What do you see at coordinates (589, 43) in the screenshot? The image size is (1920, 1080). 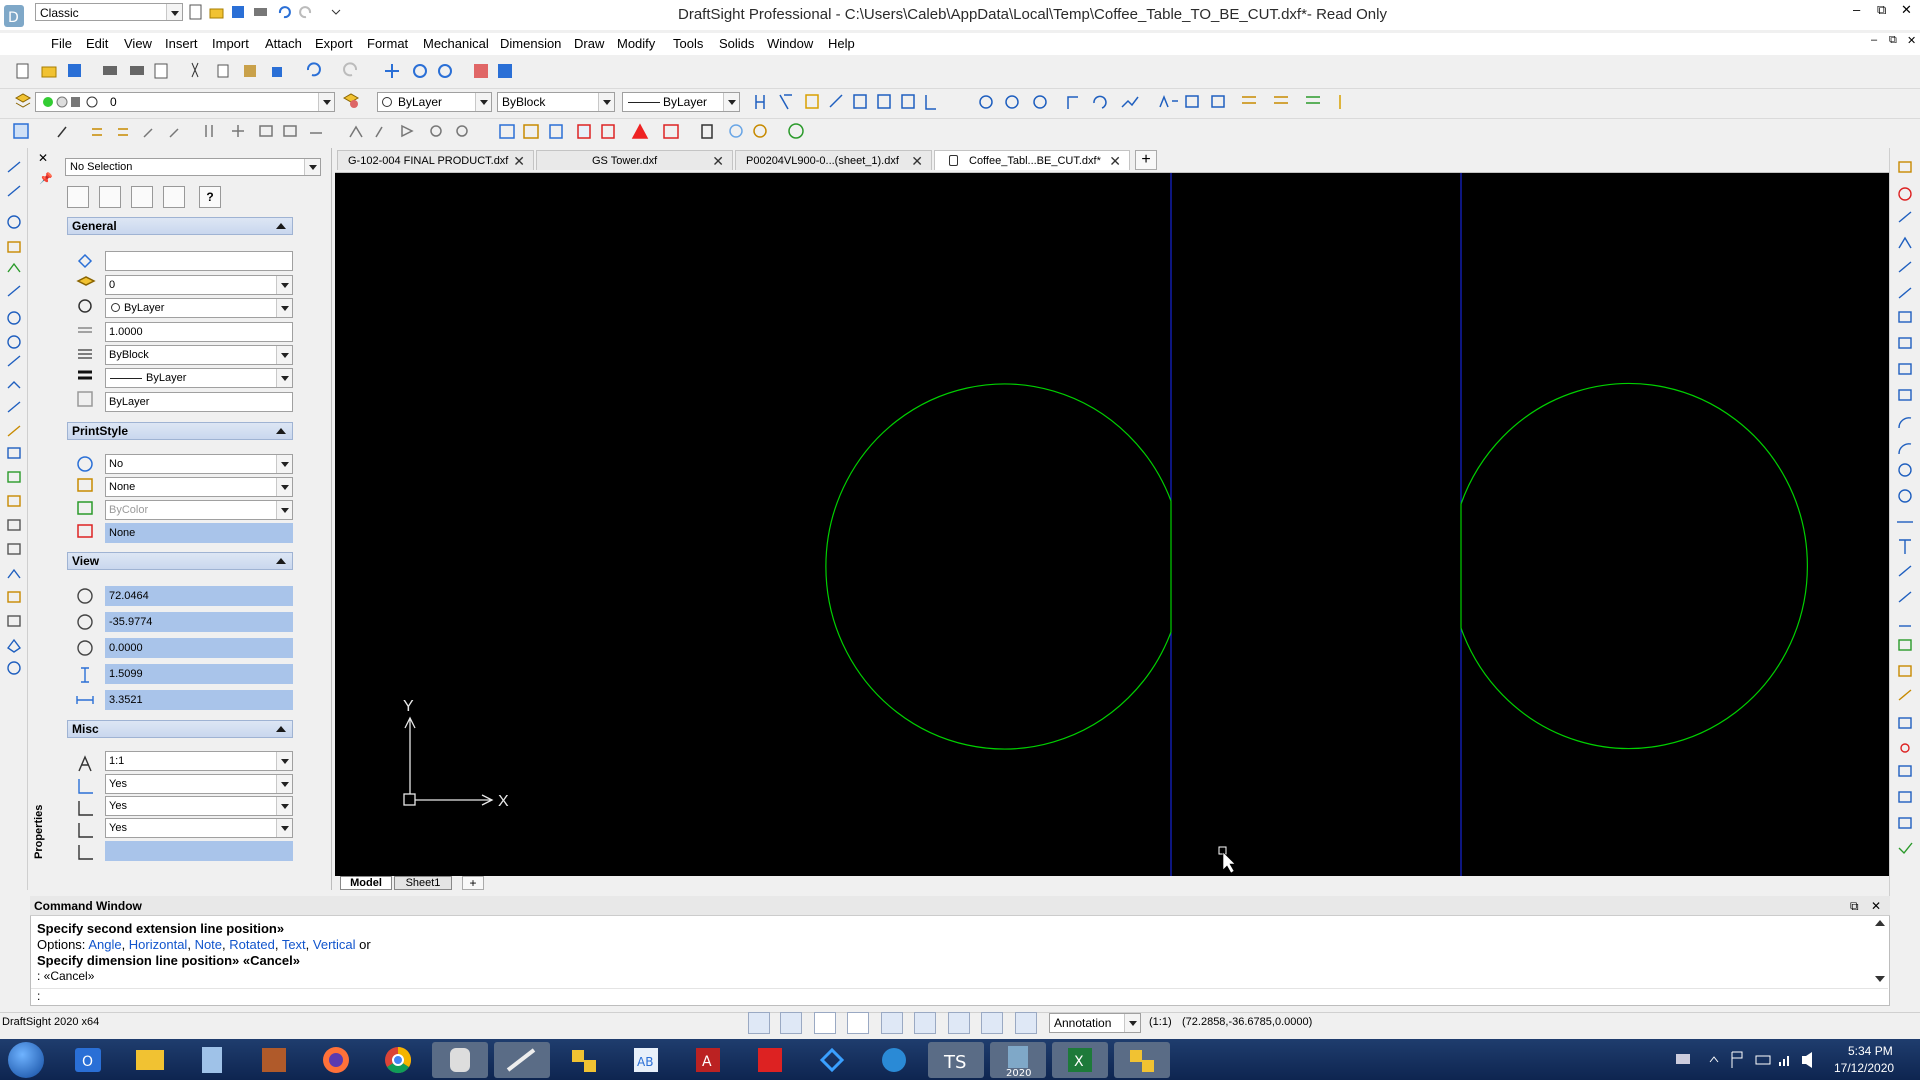 I see `menu-draw: Draw` at bounding box center [589, 43].